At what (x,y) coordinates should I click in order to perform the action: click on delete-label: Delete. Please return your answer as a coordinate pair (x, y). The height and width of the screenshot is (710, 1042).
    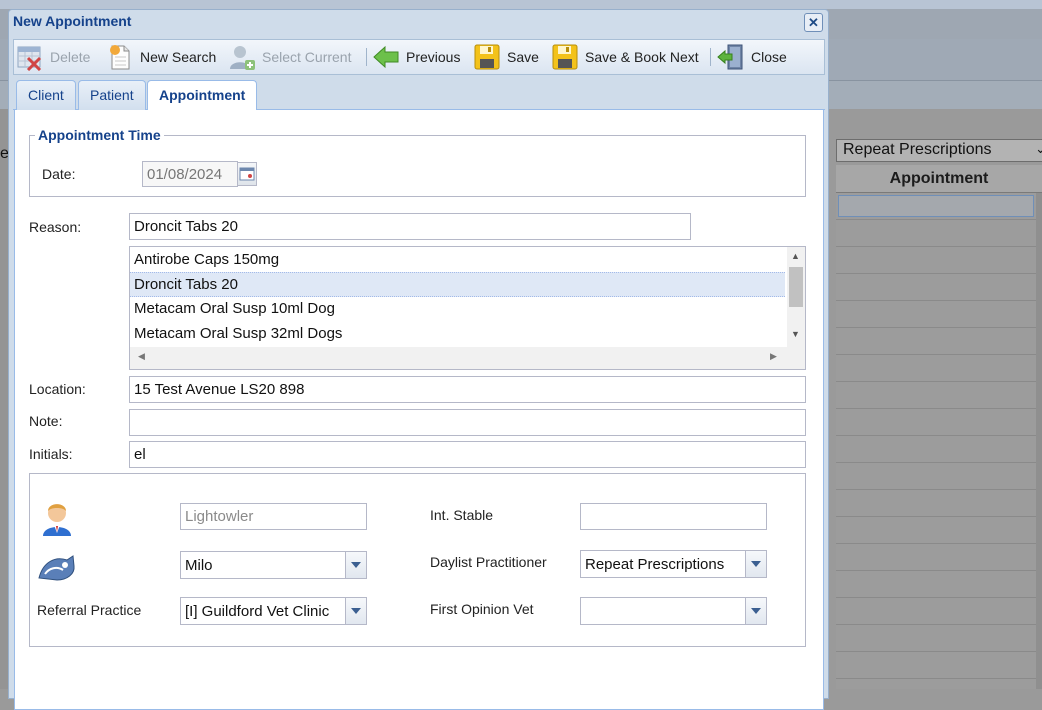
    Looking at the image, I should click on (70, 57).